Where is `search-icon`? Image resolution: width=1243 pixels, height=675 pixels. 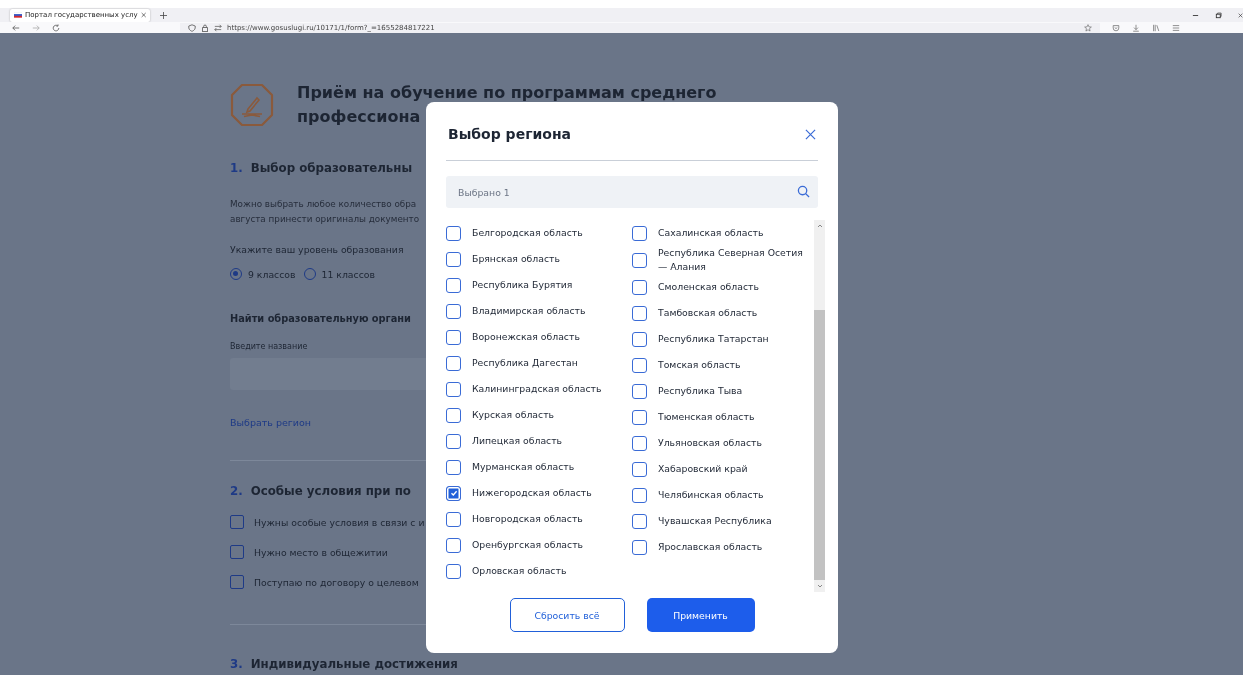
search-icon is located at coordinates (803, 191).